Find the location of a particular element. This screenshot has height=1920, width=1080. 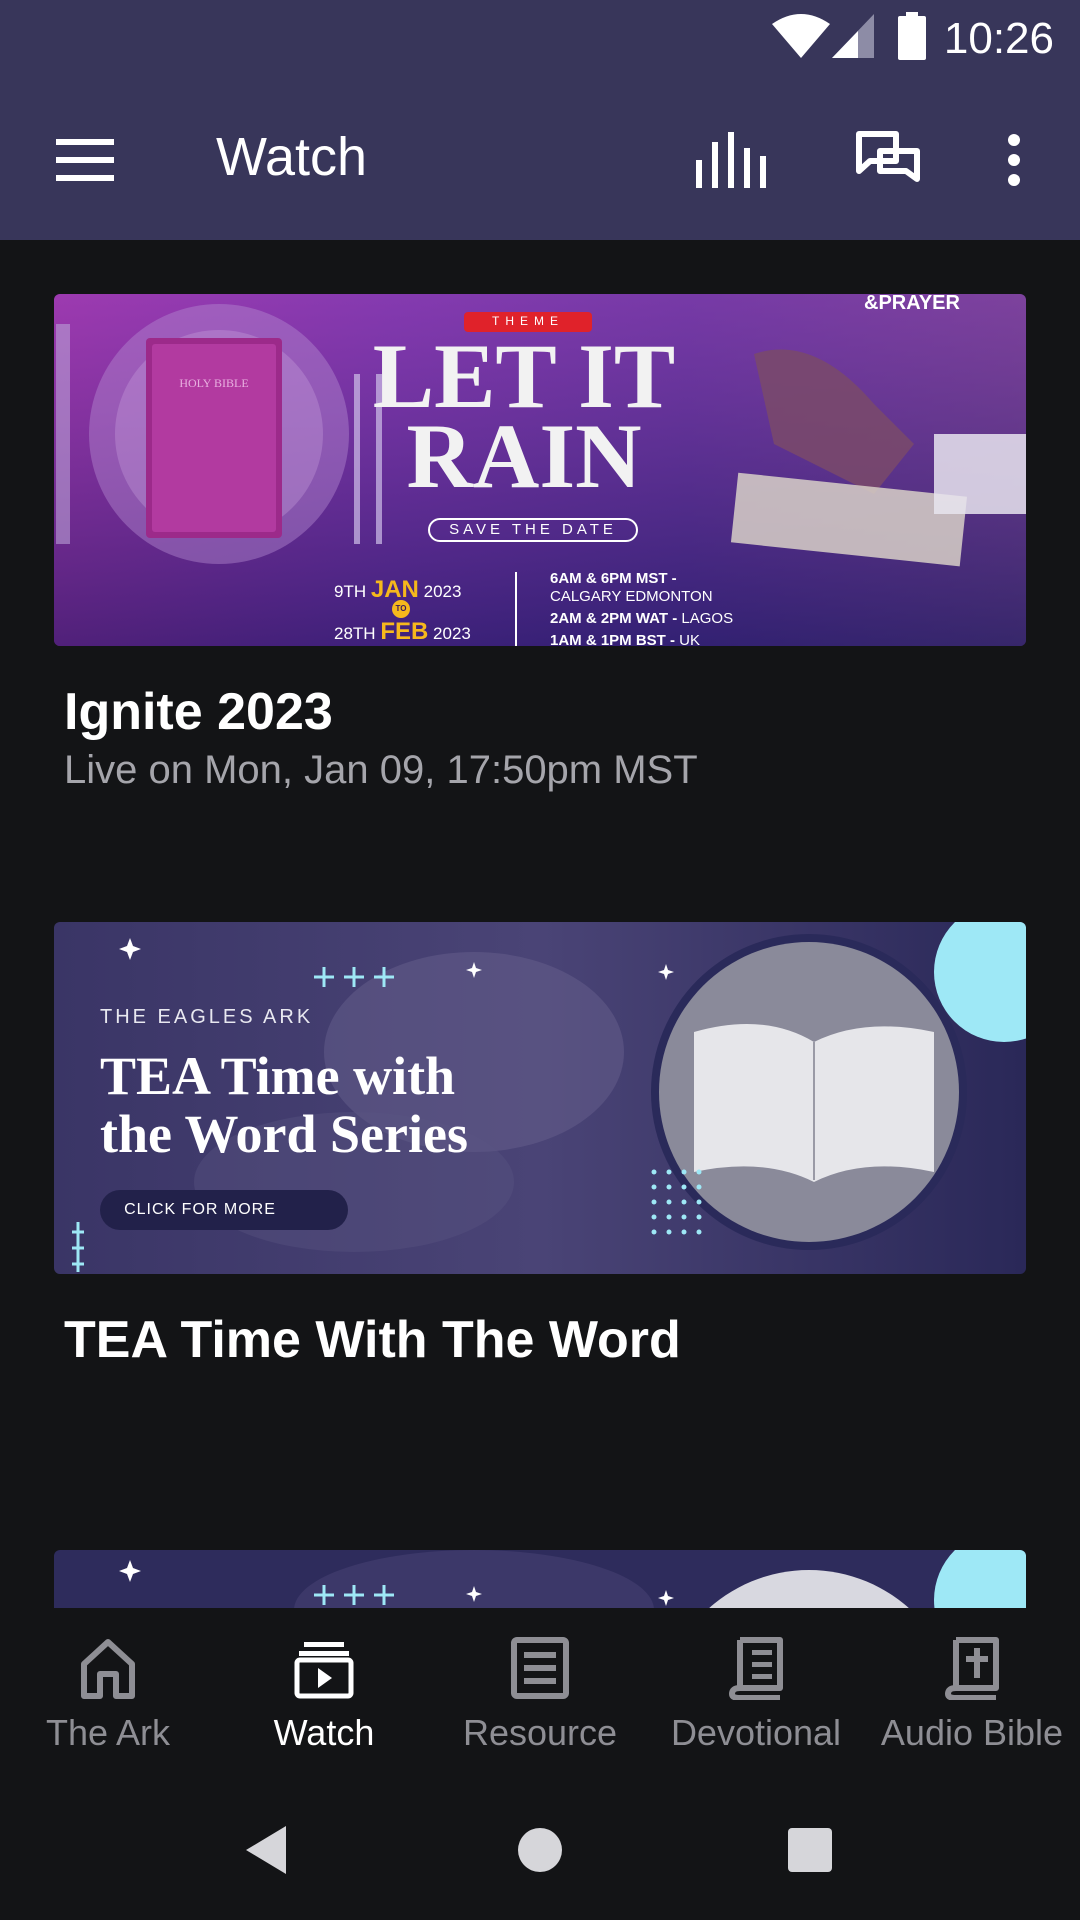

banner-headline-2: RAIN is located at coordinates (524, 456).